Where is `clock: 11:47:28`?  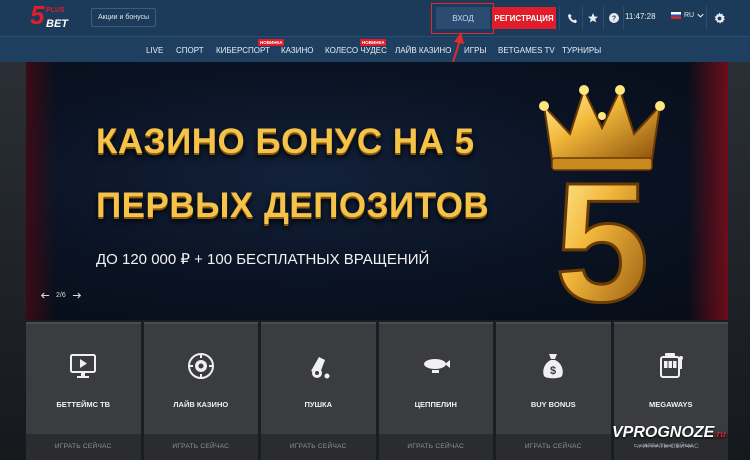
clock: 11:47:28 is located at coordinates (640, 16).